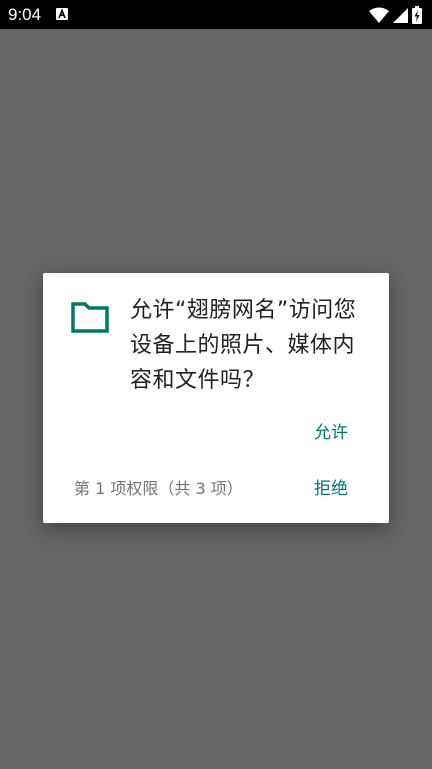 Image resolution: width=432 pixels, height=769 pixels. I want to click on status-time: 9:04, so click(25, 14).